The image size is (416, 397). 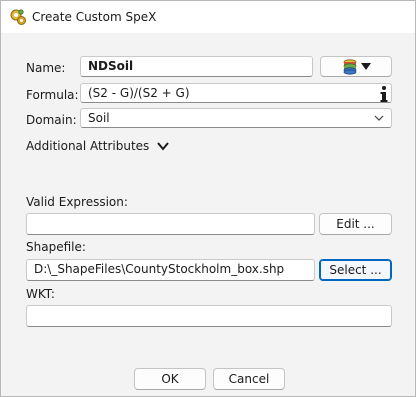 What do you see at coordinates (196, 66) in the screenshot?
I see `name-field: NDSoil` at bounding box center [196, 66].